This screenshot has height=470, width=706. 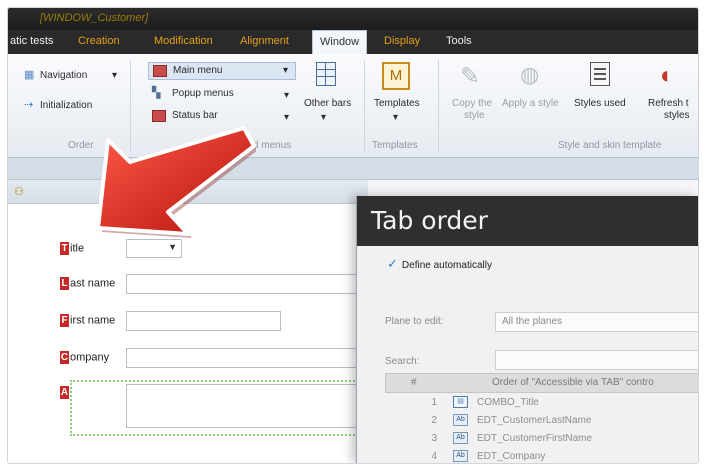 What do you see at coordinates (286, 95) in the screenshot?
I see `popup-menus-dropdown-icon: ▾` at bounding box center [286, 95].